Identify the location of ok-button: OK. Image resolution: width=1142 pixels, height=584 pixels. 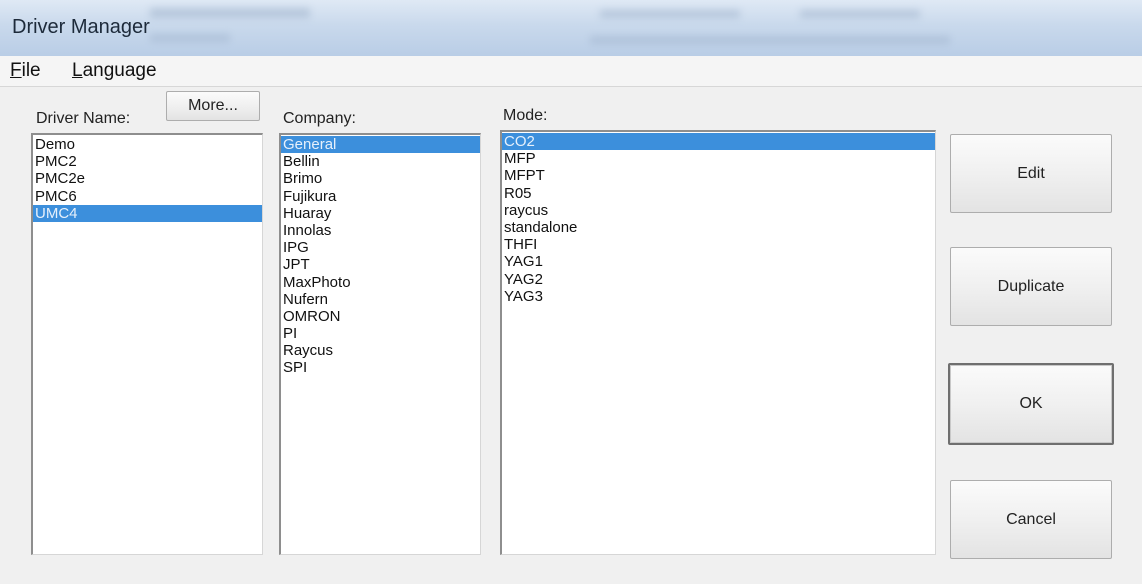
(1031, 404).